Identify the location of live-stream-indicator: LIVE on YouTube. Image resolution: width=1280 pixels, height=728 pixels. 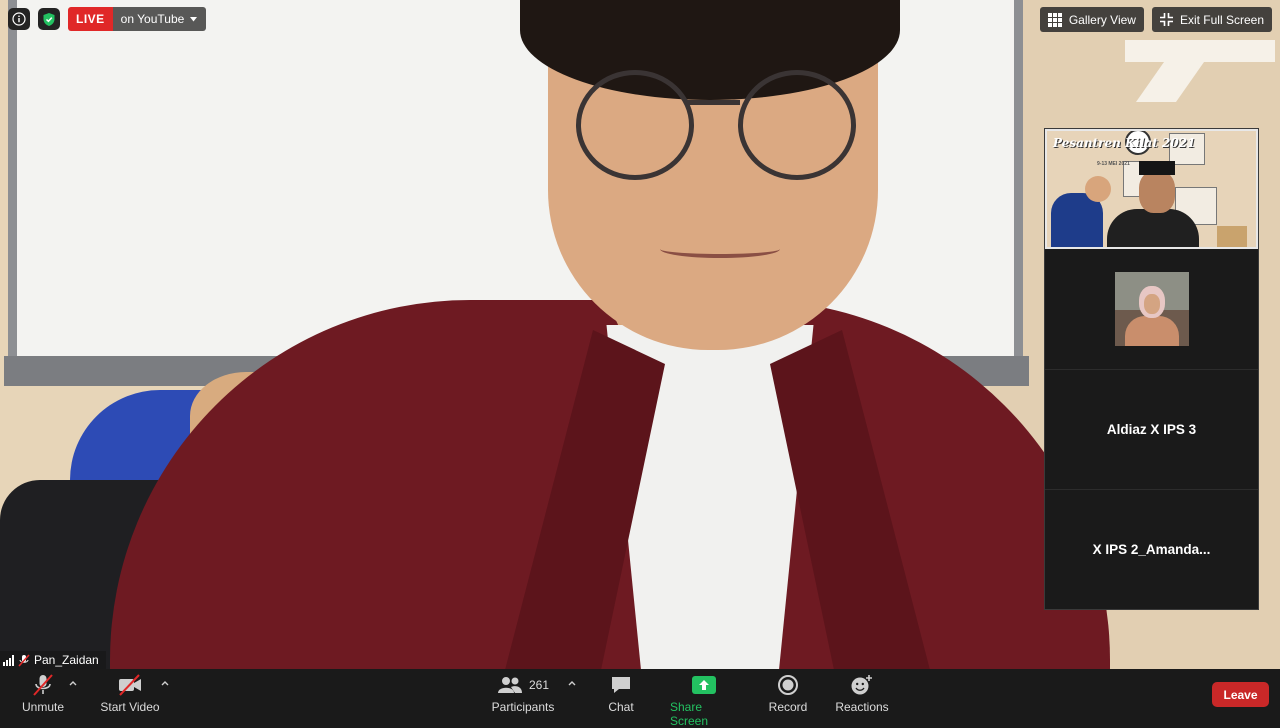
(137, 19).